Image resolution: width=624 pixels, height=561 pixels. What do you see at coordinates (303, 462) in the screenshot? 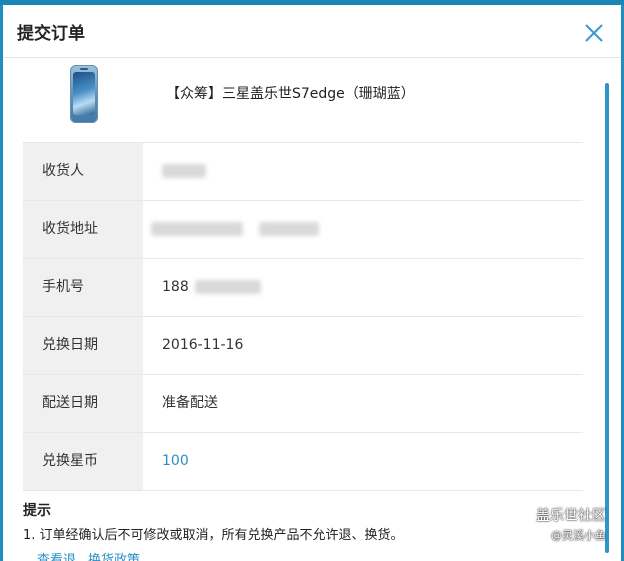
I see `row-star-coins: 兑换星币 100` at bounding box center [303, 462].